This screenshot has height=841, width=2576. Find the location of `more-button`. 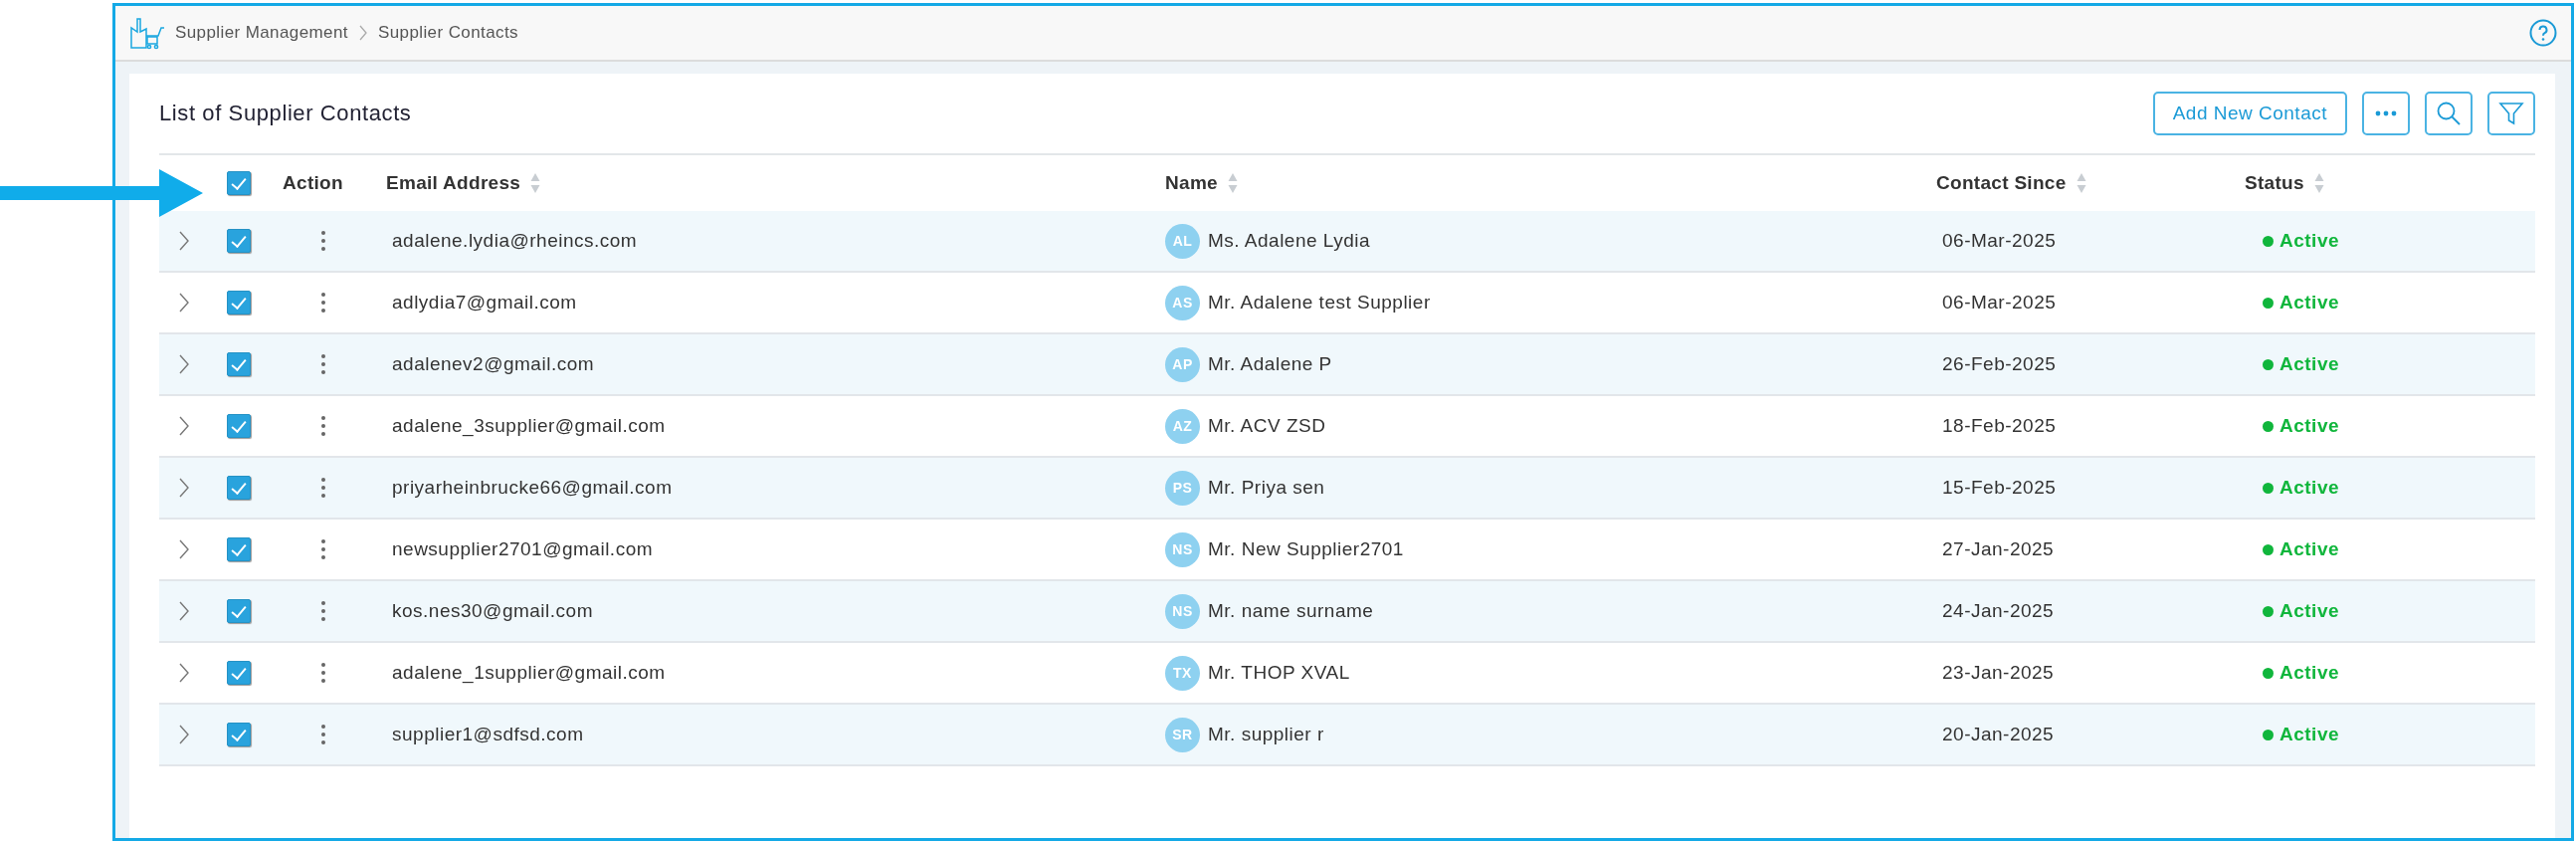

more-button is located at coordinates (2386, 113).